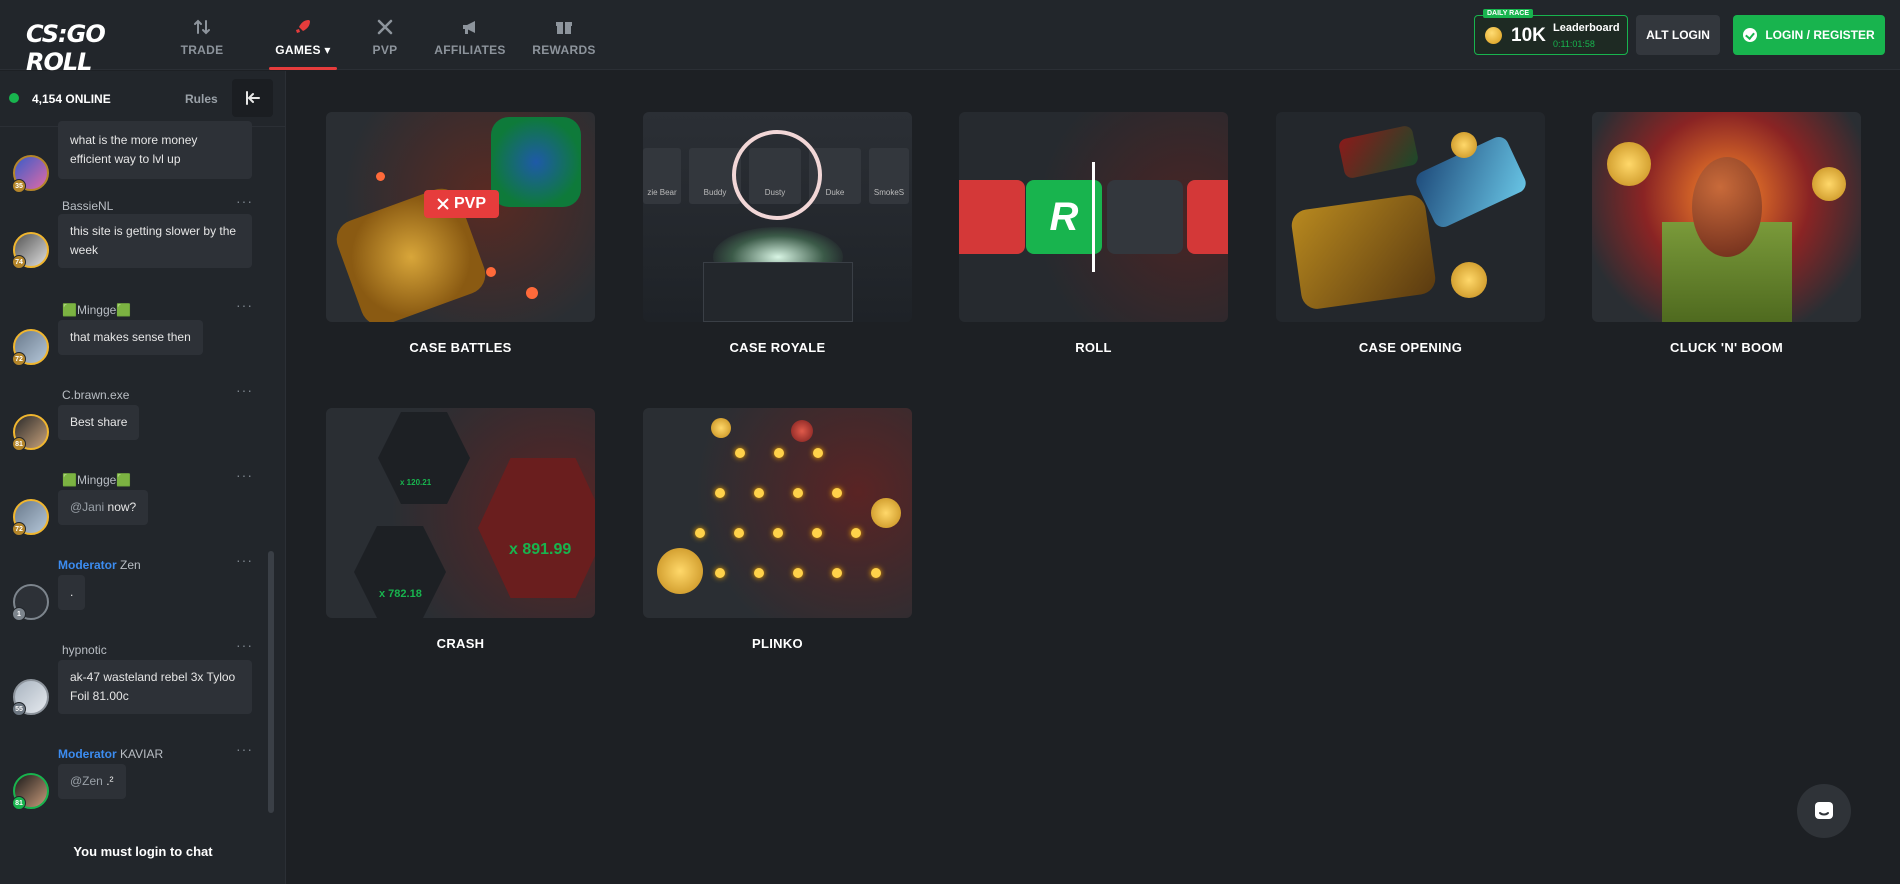  I want to click on support-chat-button, so click(1824, 811).